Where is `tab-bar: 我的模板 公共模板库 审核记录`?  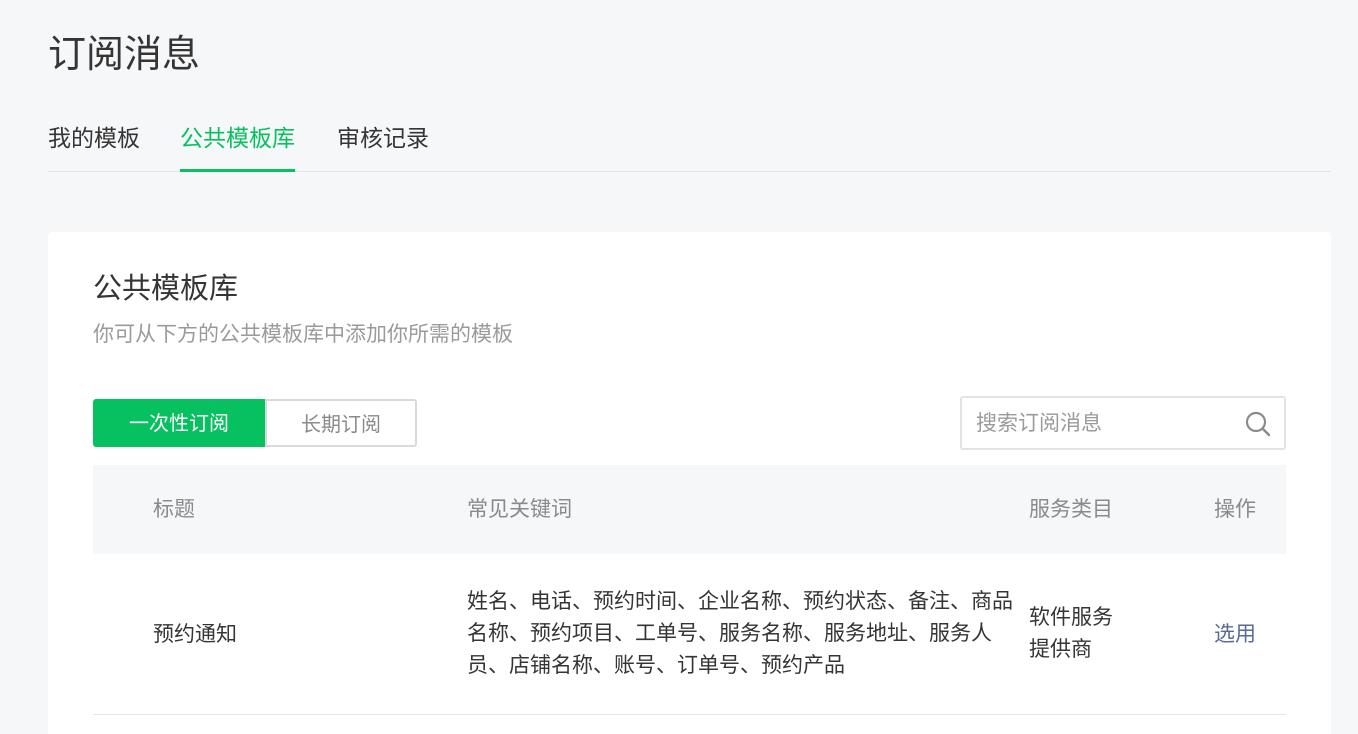 tab-bar: 我的模板 公共模板库 审核记录 is located at coordinates (689, 145).